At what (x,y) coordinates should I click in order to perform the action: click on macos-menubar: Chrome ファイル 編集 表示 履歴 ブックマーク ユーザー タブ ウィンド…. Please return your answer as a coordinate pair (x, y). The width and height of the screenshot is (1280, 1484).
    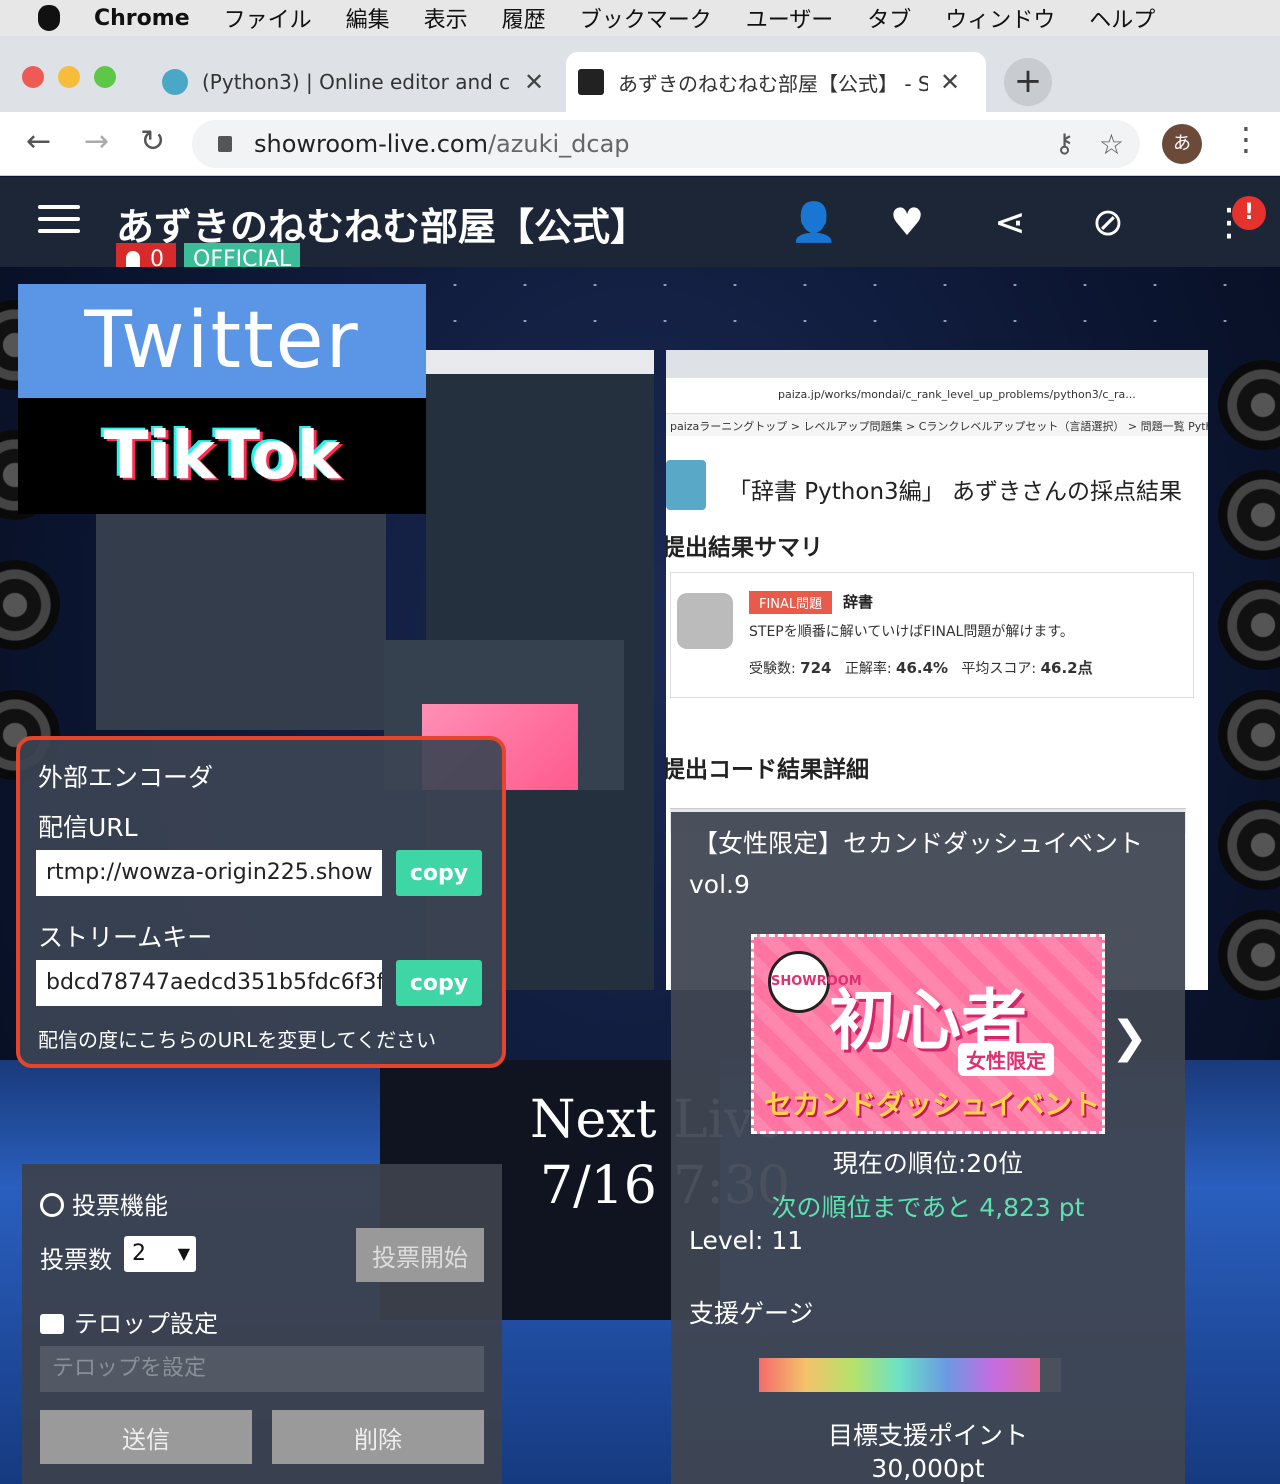
    Looking at the image, I should click on (640, 18).